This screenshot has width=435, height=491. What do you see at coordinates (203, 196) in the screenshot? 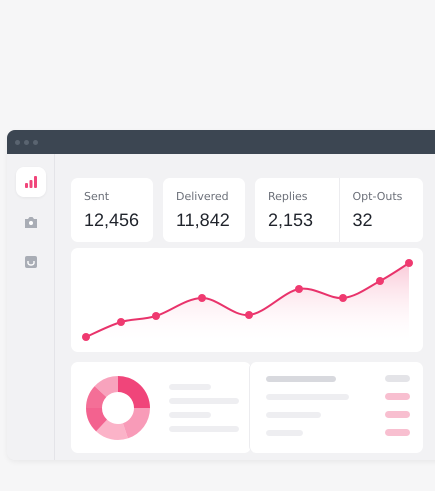
I see `stat-label: Delivered` at bounding box center [203, 196].